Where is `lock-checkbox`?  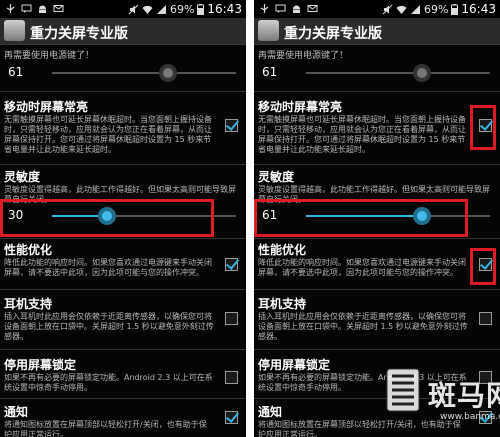
lock-checkbox is located at coordinates (231, 377).